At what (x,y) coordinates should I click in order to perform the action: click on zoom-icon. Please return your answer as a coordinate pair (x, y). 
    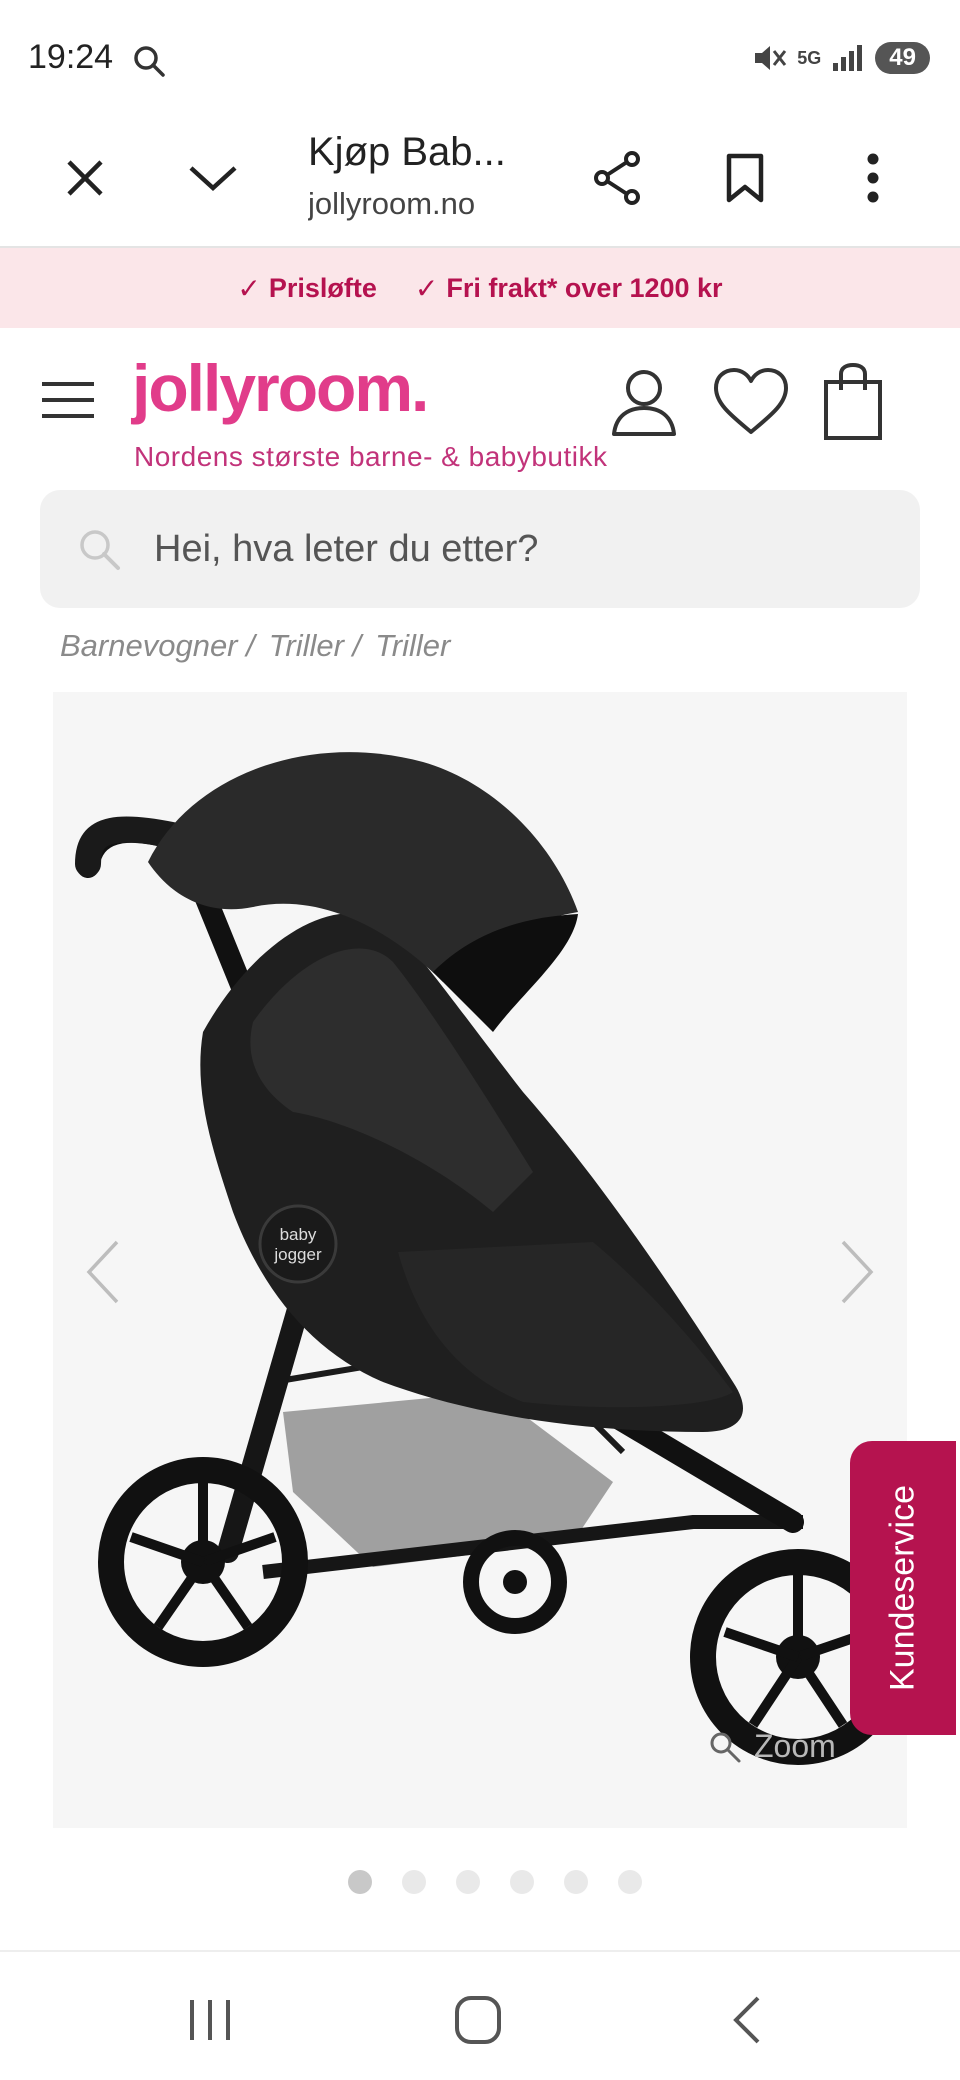
    Looking at the image, I should click on (725, 1747).